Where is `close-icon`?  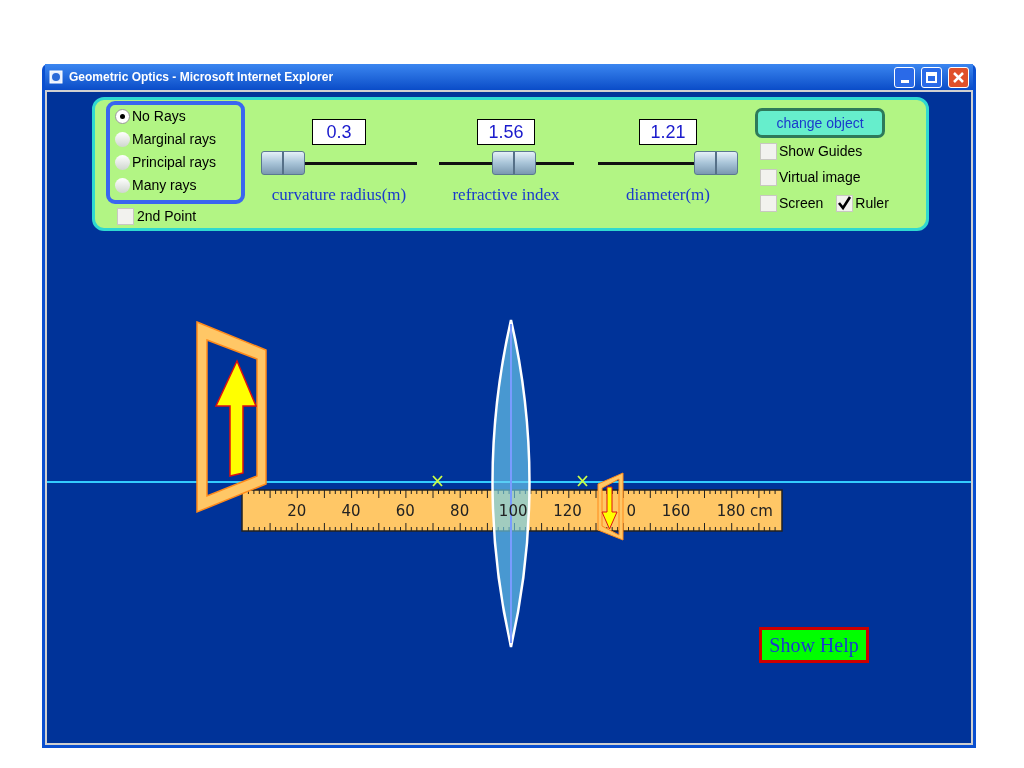
close-icon is located at coordinates (958, 77).